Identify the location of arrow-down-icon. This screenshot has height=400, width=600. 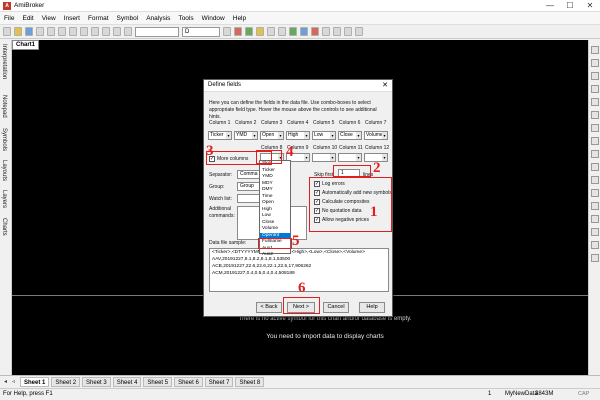
(595, 232).